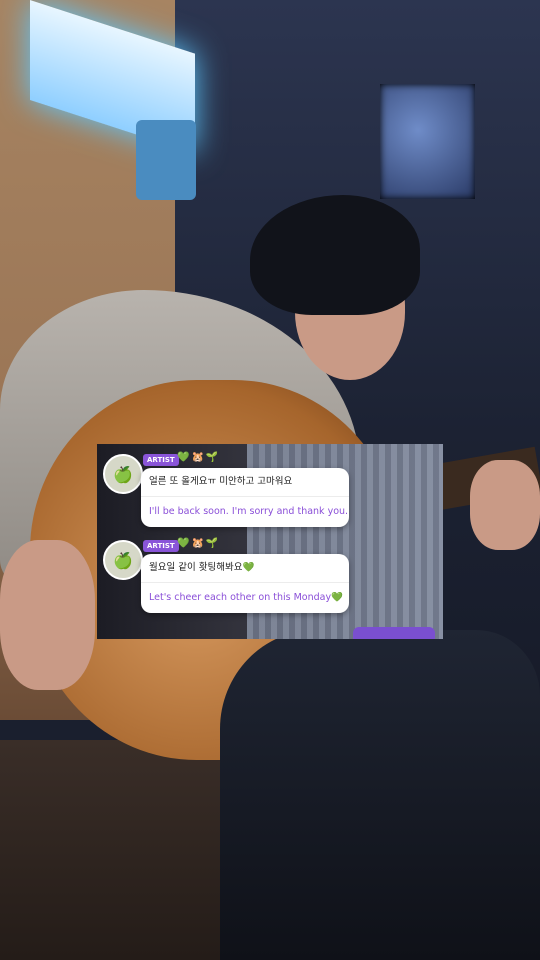 The height and width of the screenshot is (960, 540). Describe the element at coordinates (246, 597) in the screenshot. I see `translation-text: Let's cheer each other on this Monday💚` at that location.